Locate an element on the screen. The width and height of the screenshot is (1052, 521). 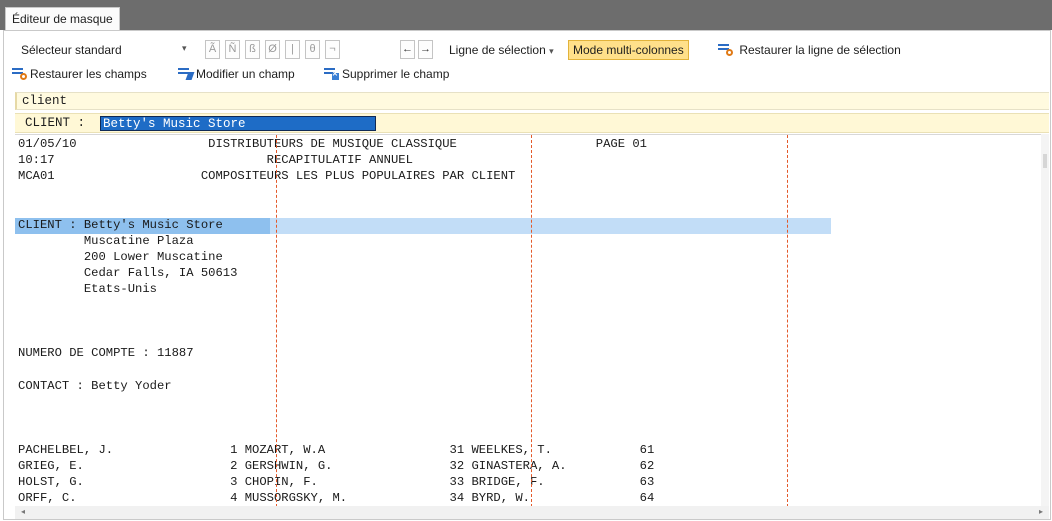
document-line: 200 Lower Muscatine is located at coordinates (120, 256).